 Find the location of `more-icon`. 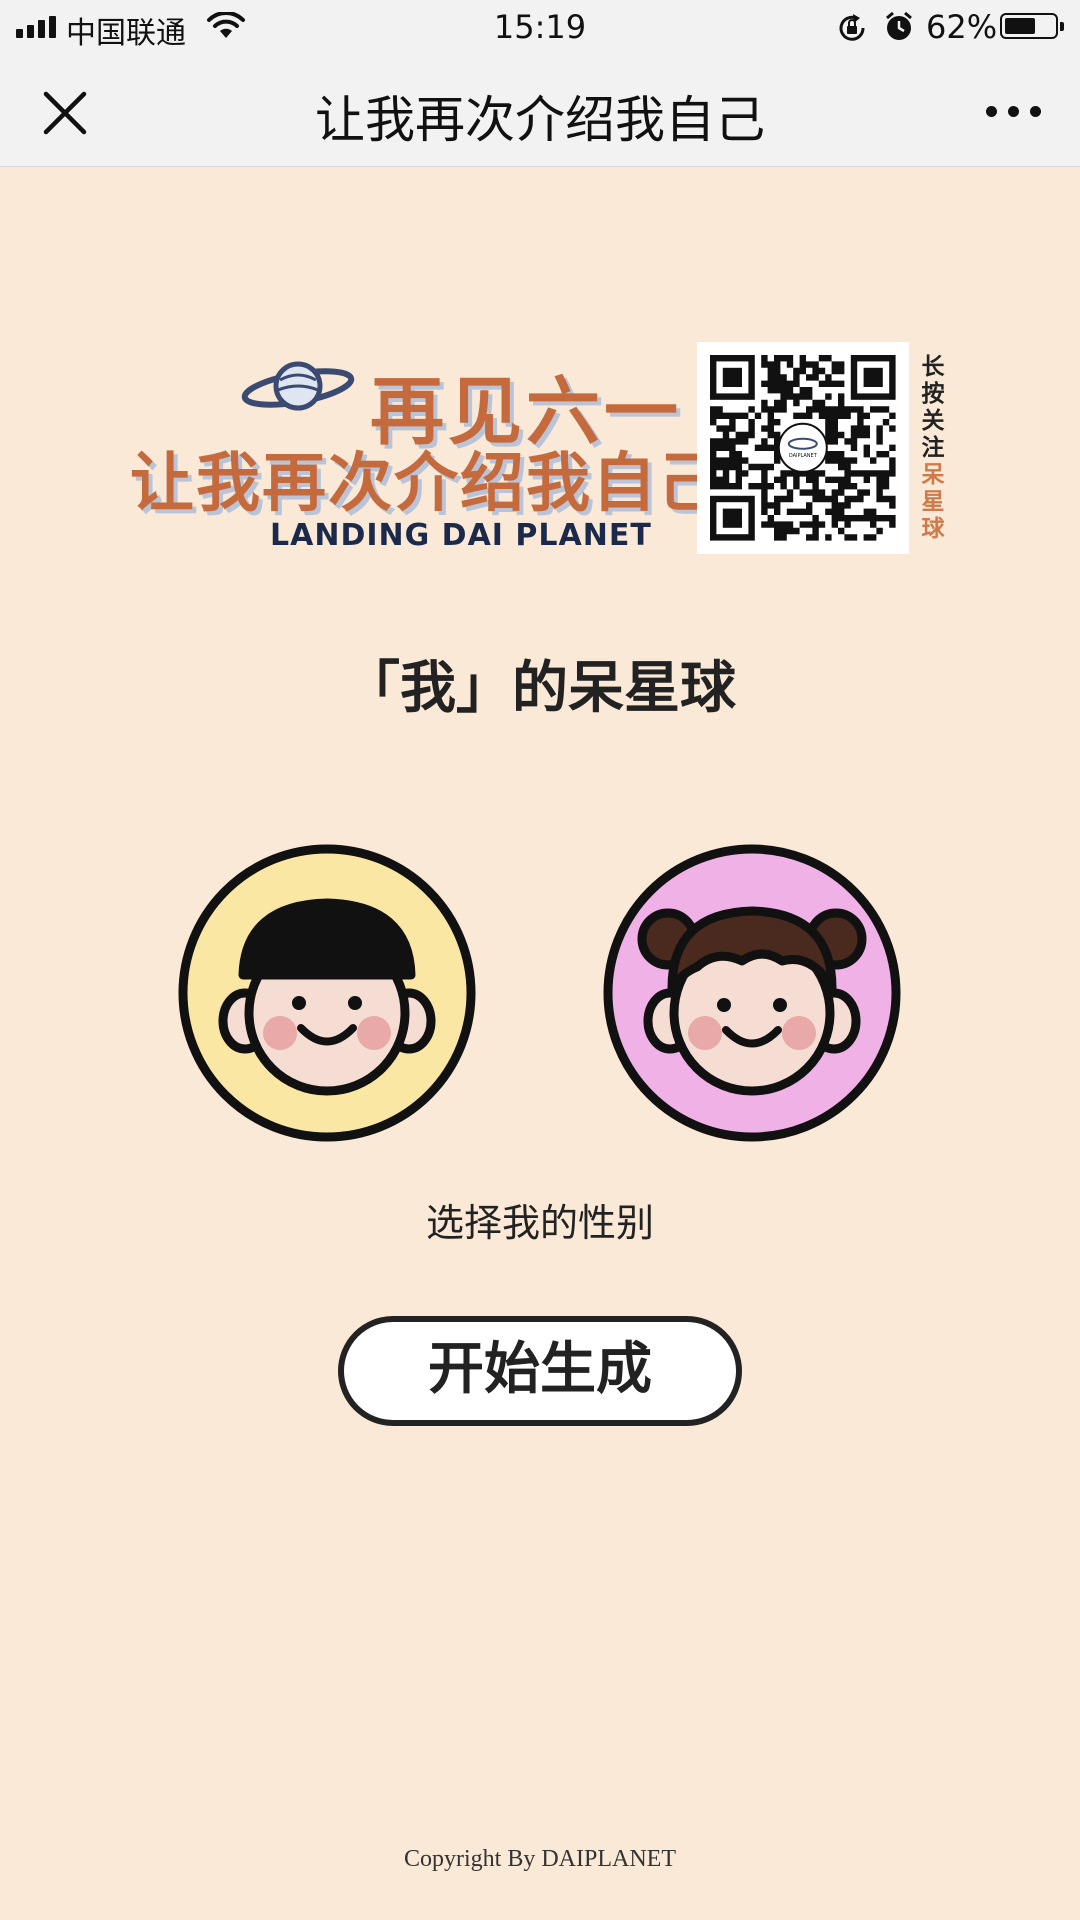

more-icon is located at coordinates (1013, 111).